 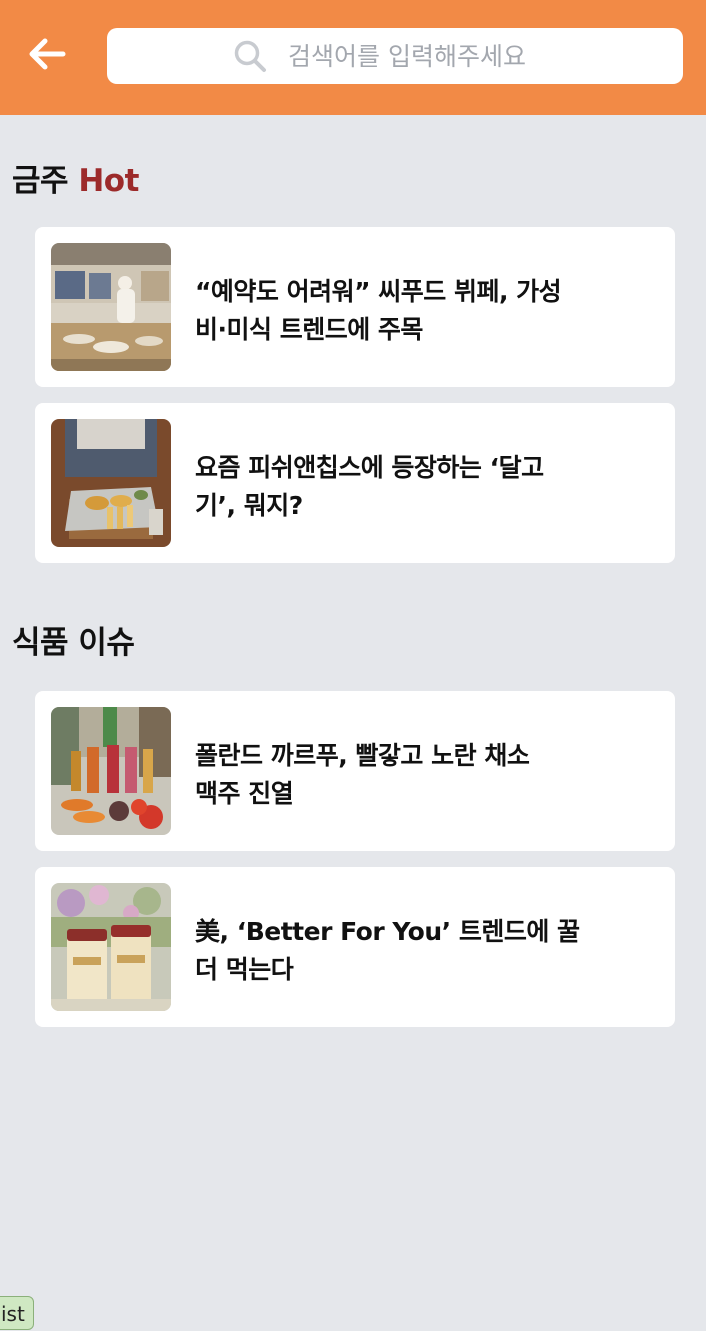 I want to click on search-box, so click(x=395, y=56).